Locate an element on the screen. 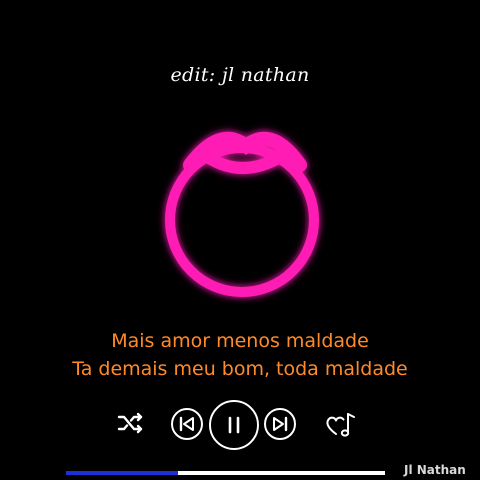 This screenshot has width=480, height=480. progress-bar-fill is located at coordinates (122, 473).